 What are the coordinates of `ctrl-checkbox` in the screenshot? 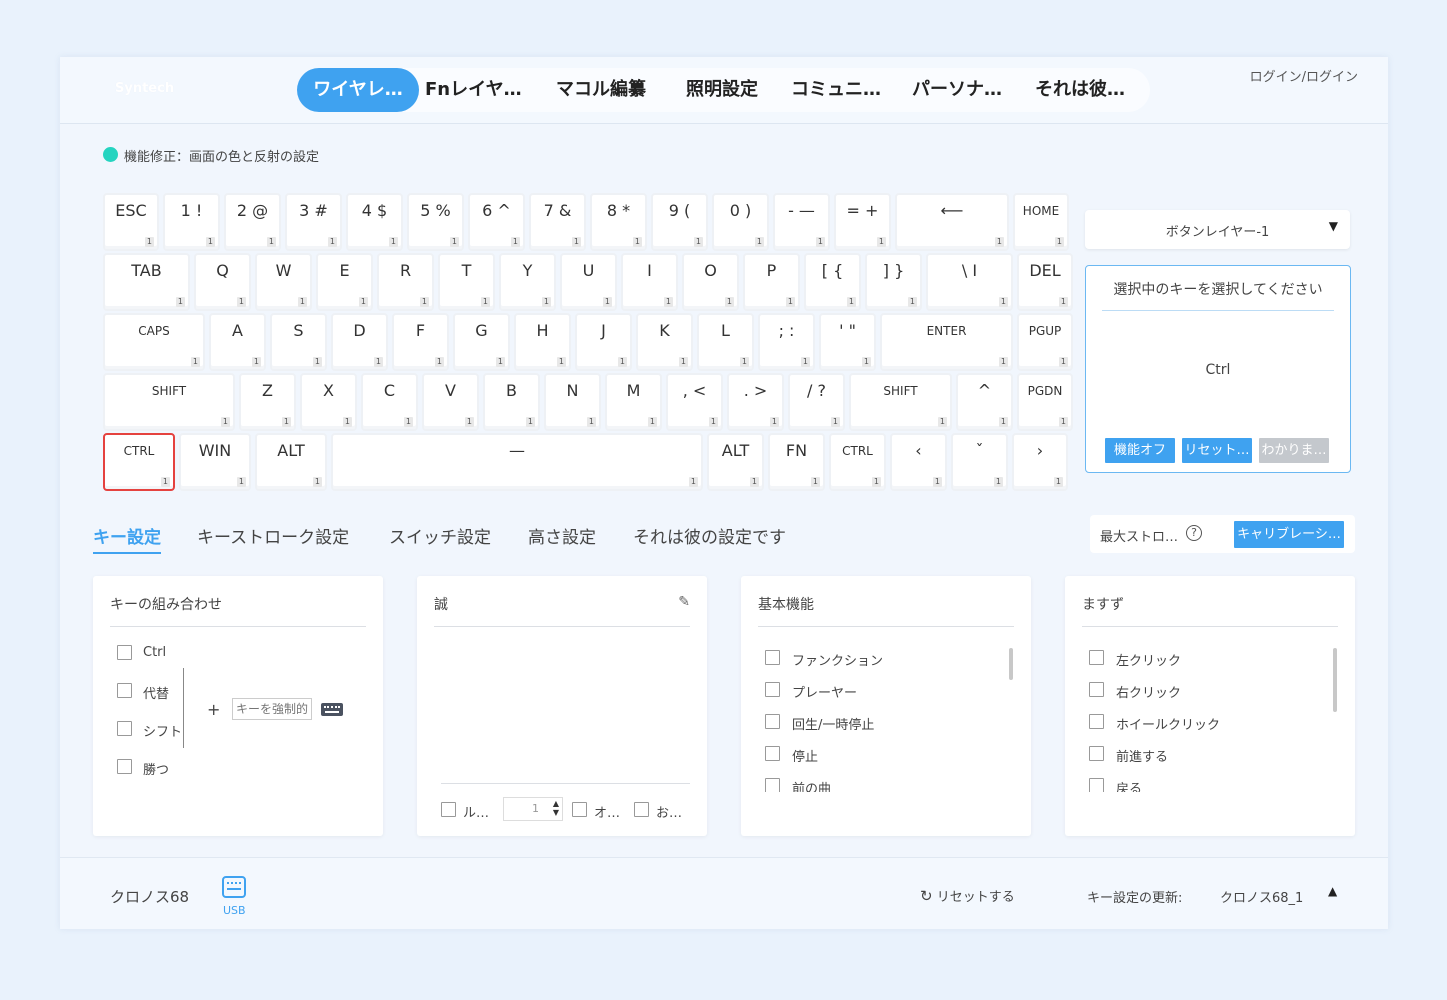 It's located at (124, 652).